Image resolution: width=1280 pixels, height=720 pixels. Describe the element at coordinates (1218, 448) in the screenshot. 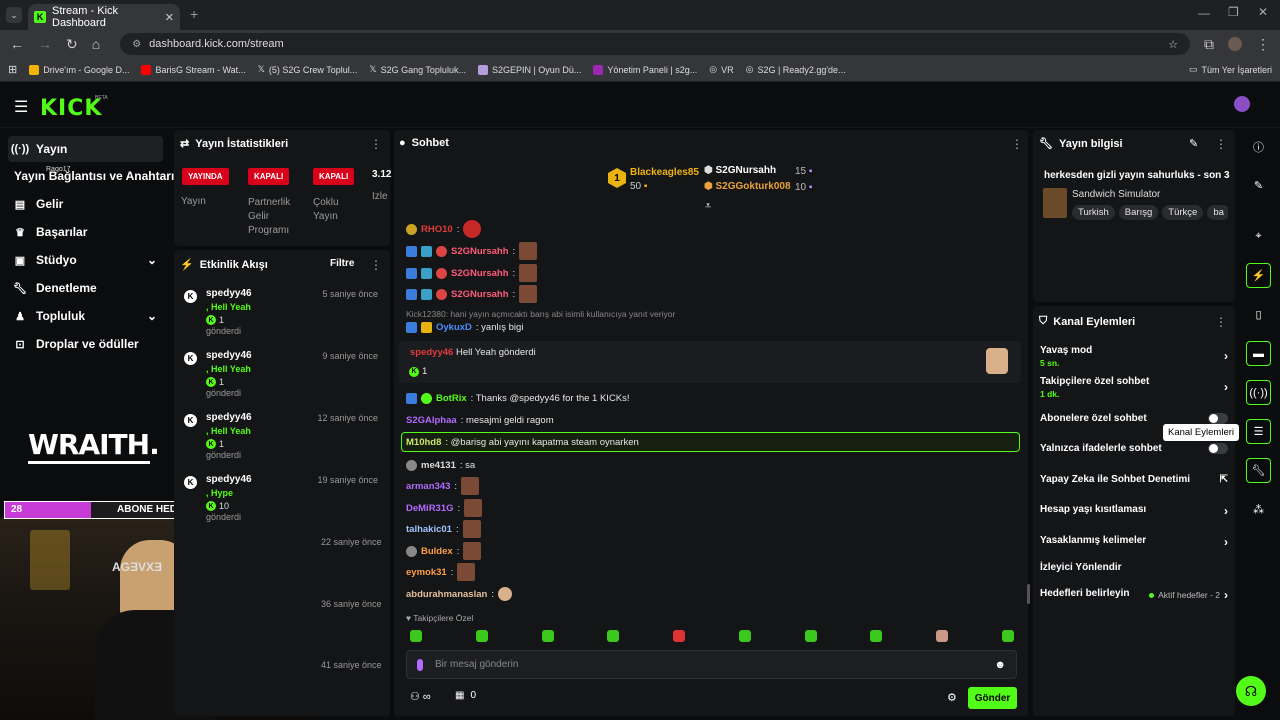

I see `emotes-only-toggle` at that location.